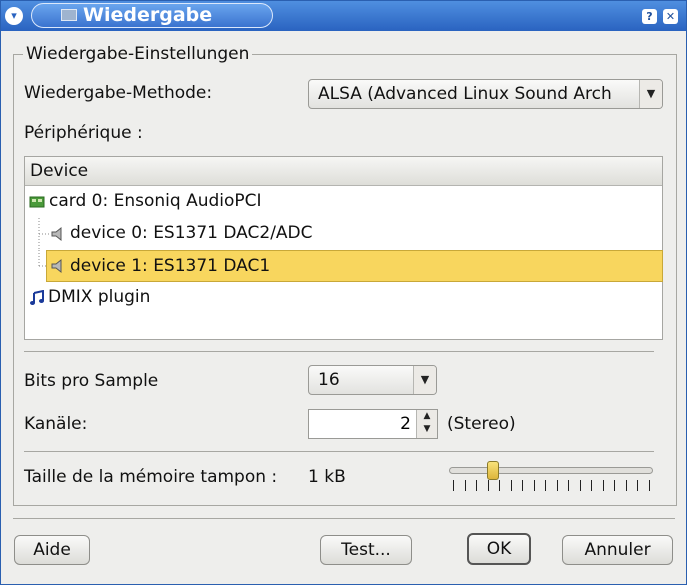  Describe the element at coordinates (155, 201) in the screenshot. I see `list-item-label: card 0: Ensoniq AudioPCI` at that location.